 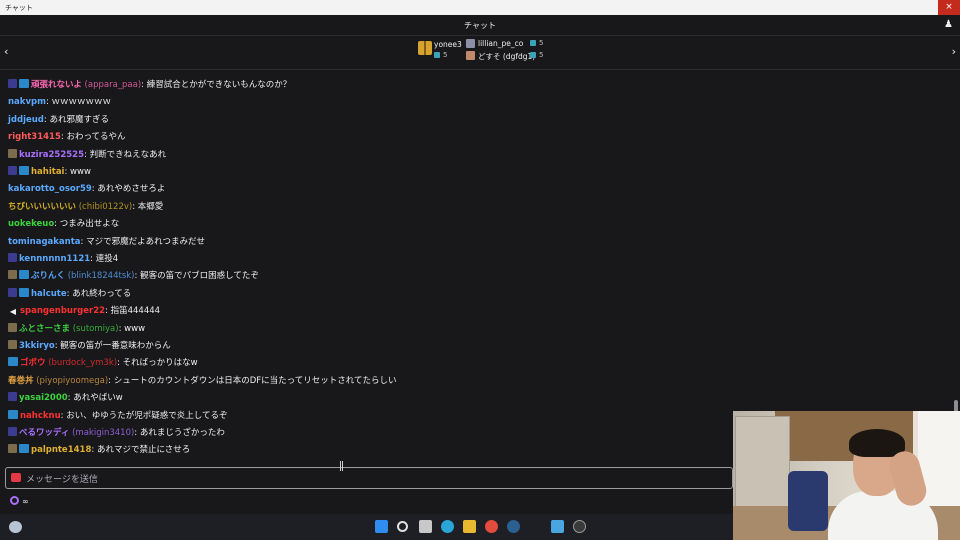 I want to click on steam-icon, so click(x=513, y=526).